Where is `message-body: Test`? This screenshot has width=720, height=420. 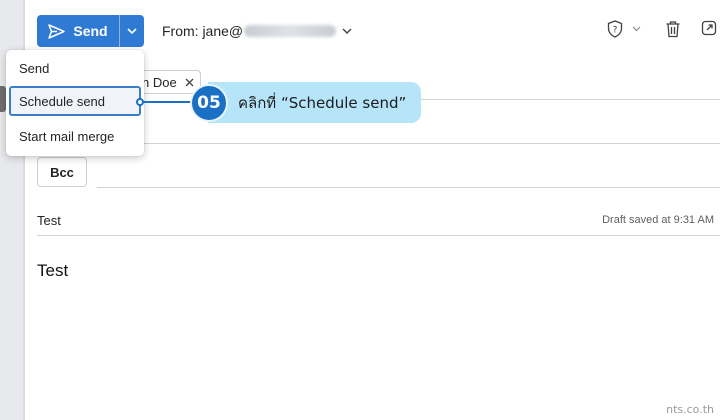
message-body: Test is located at coordinates (52, 271).